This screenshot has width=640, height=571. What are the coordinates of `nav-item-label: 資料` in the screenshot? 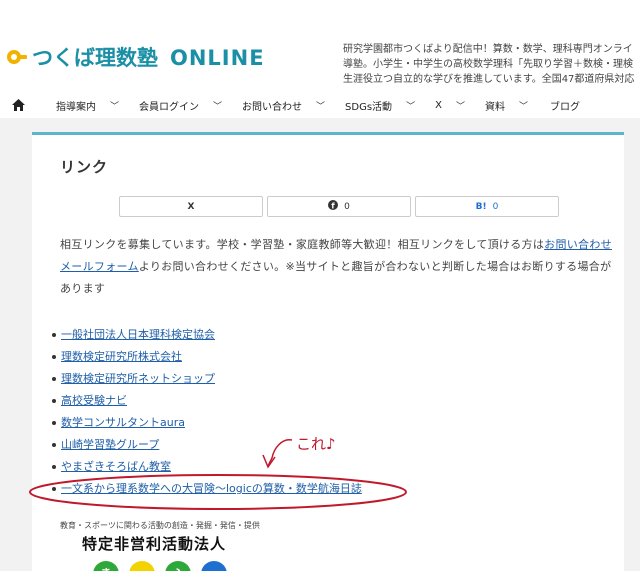 It's located at (494, 107).